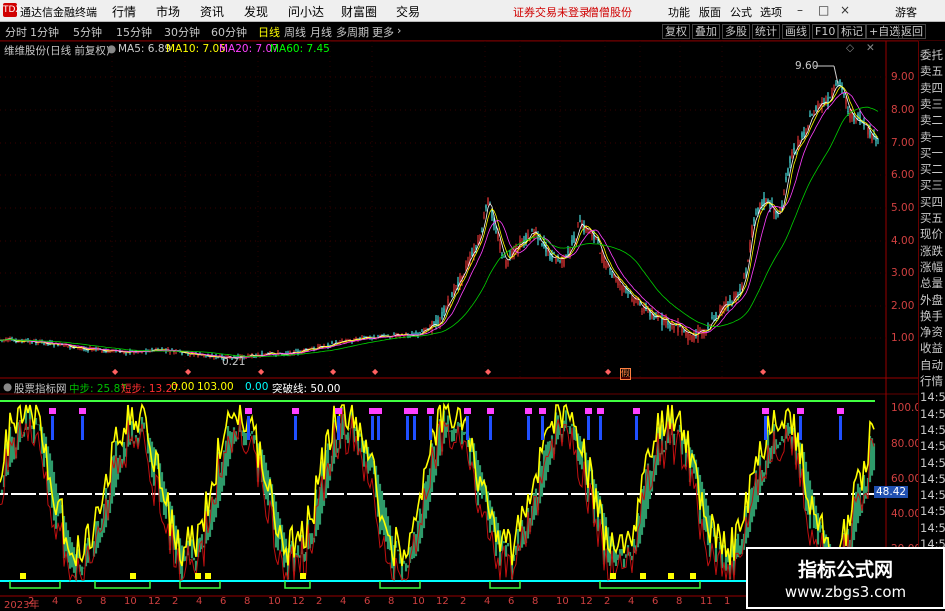 This screenshot has width=945, height=611. Describe the element at coordinates (932, 137) in the screenshot. I see `side-panel-item: 卖一` at that location.